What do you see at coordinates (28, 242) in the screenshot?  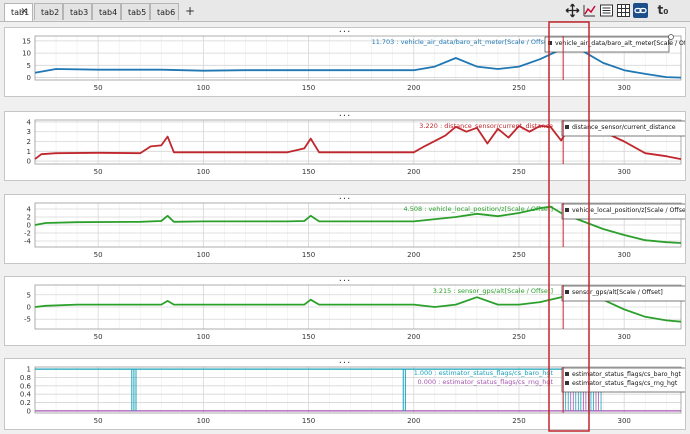 I see `y-tick-label: -4` at bounding box center [28, 242].